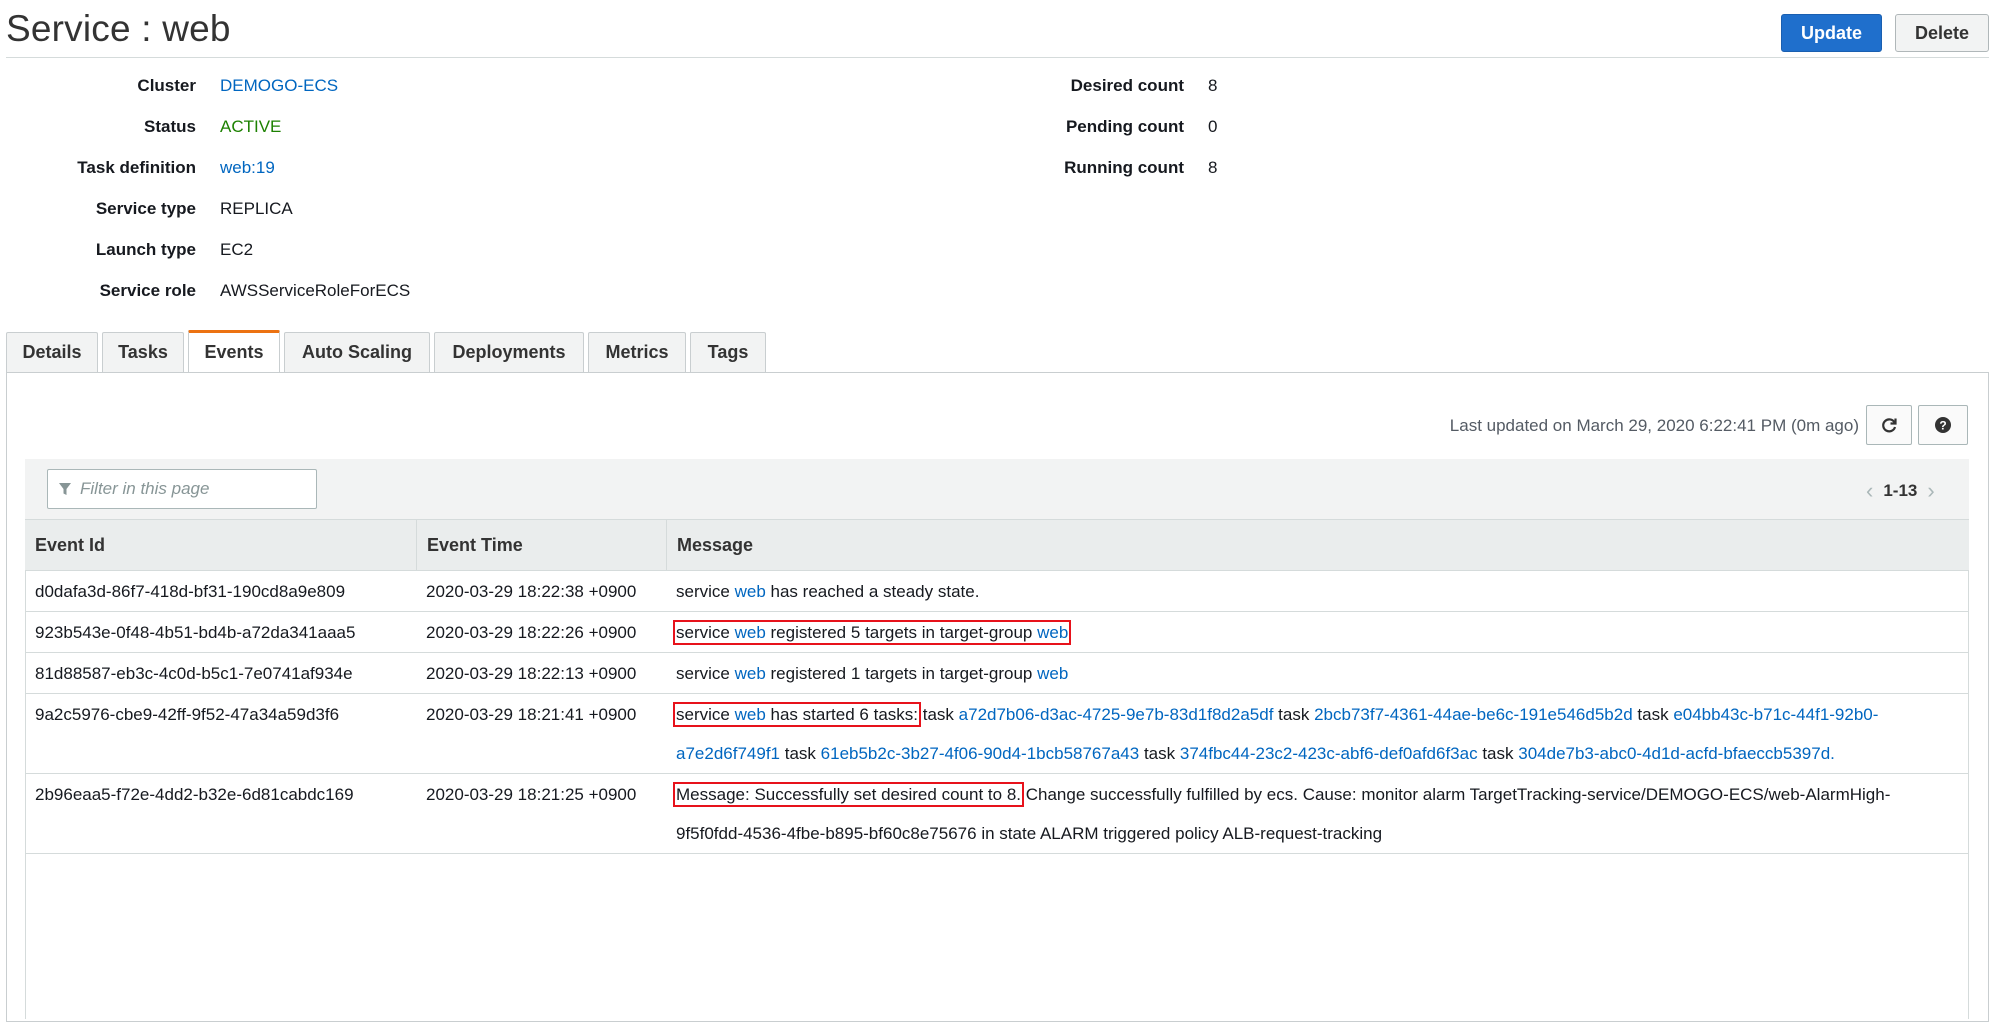 Image resolution: width=1999 pixels, height=1022 pixels. I want to click on tab-events: Events, so click(234, 351).